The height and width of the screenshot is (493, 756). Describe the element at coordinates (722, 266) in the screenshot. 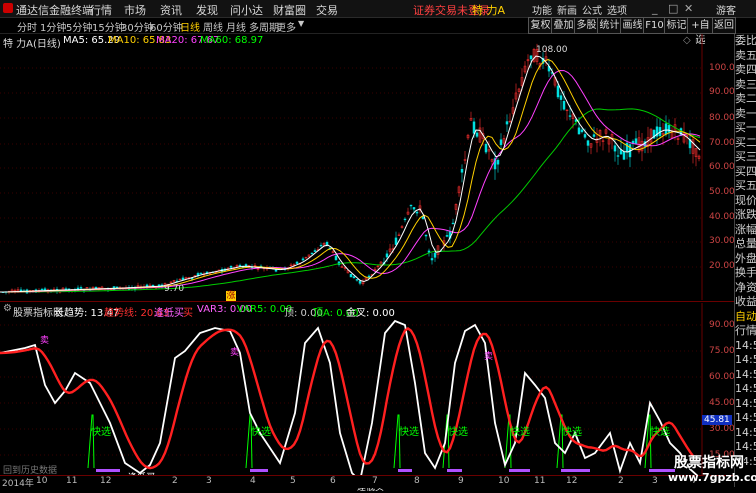

I see `price-tick: 20.00` at that location.